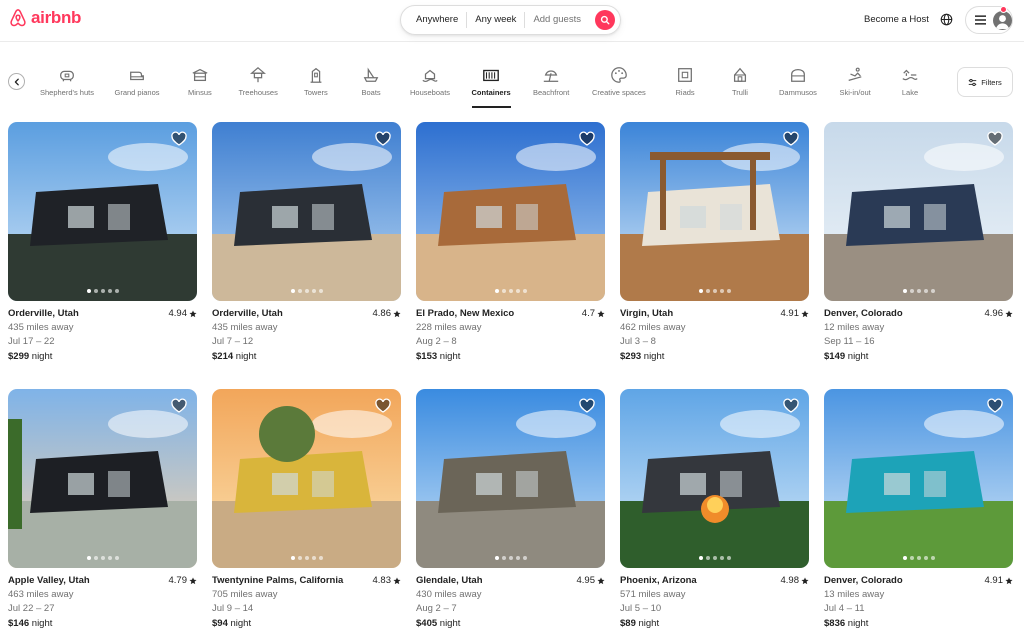 The image size is (1024, 633). What do you see at coordinates (449, 327) in the screenshot?
I see `listing-distance: 228 miles away` at bounding box center [449, 327].